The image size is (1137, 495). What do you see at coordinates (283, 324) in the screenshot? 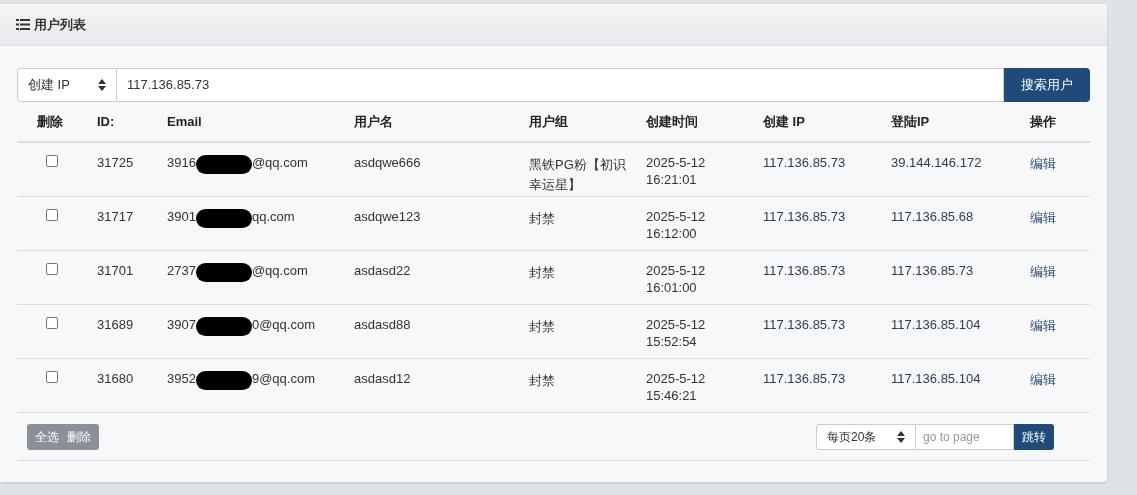
I see `table-cell: 0@qq.com` at bounding box center [283, 324].